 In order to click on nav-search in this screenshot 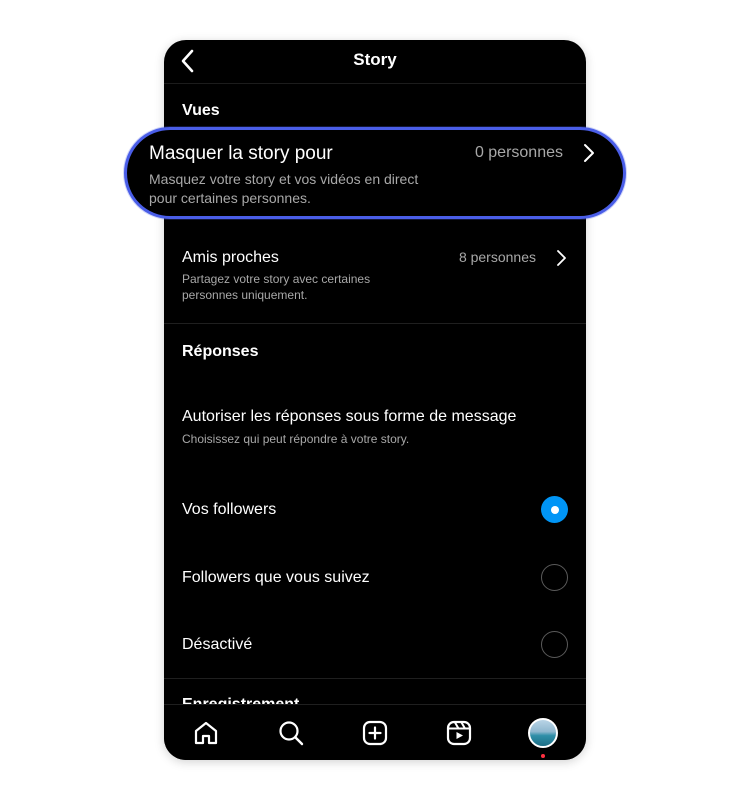, I will do `click(291, 733)`.